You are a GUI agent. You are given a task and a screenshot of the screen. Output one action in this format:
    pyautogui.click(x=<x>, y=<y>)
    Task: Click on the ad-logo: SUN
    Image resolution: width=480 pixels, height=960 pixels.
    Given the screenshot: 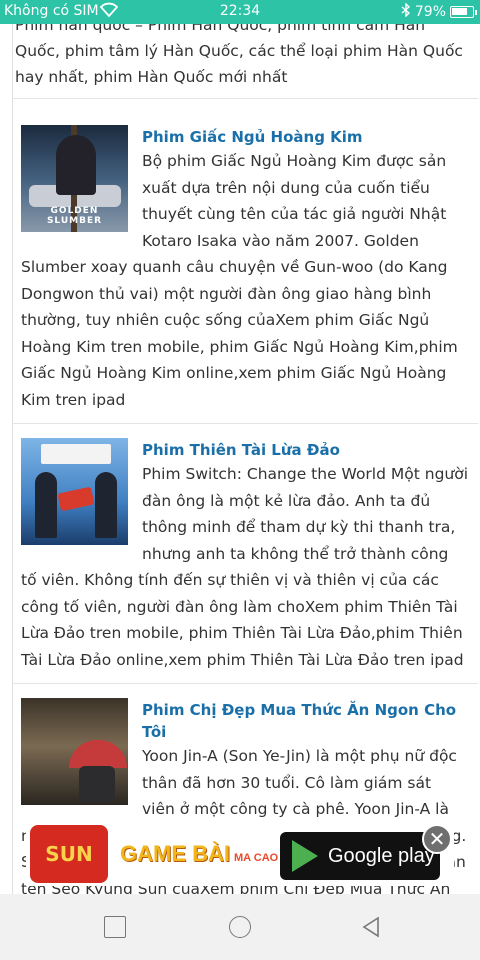 What is the action you would take?
    pyautogui.click(x=69, y=854)
    